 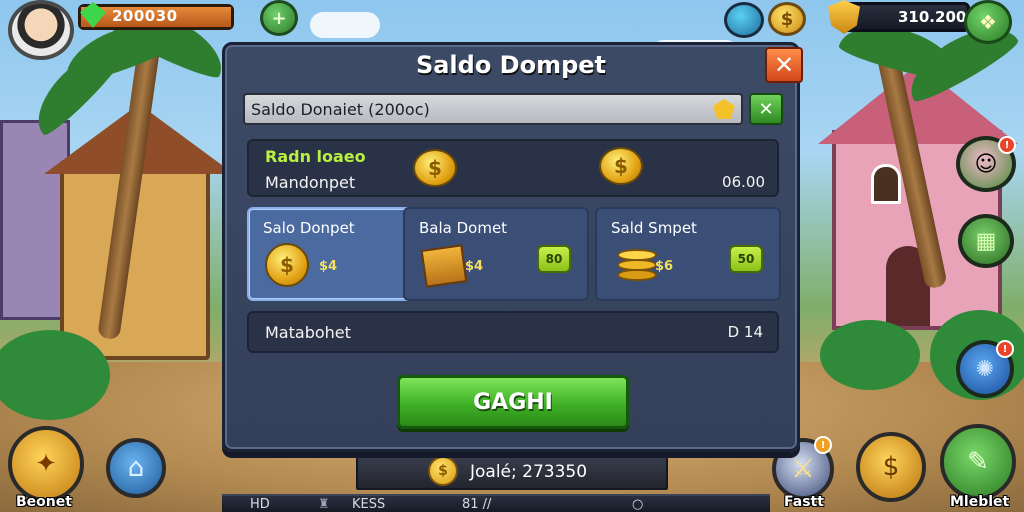 I want to click on edit-button-label: Mleblet, so click(x=980, y=502).